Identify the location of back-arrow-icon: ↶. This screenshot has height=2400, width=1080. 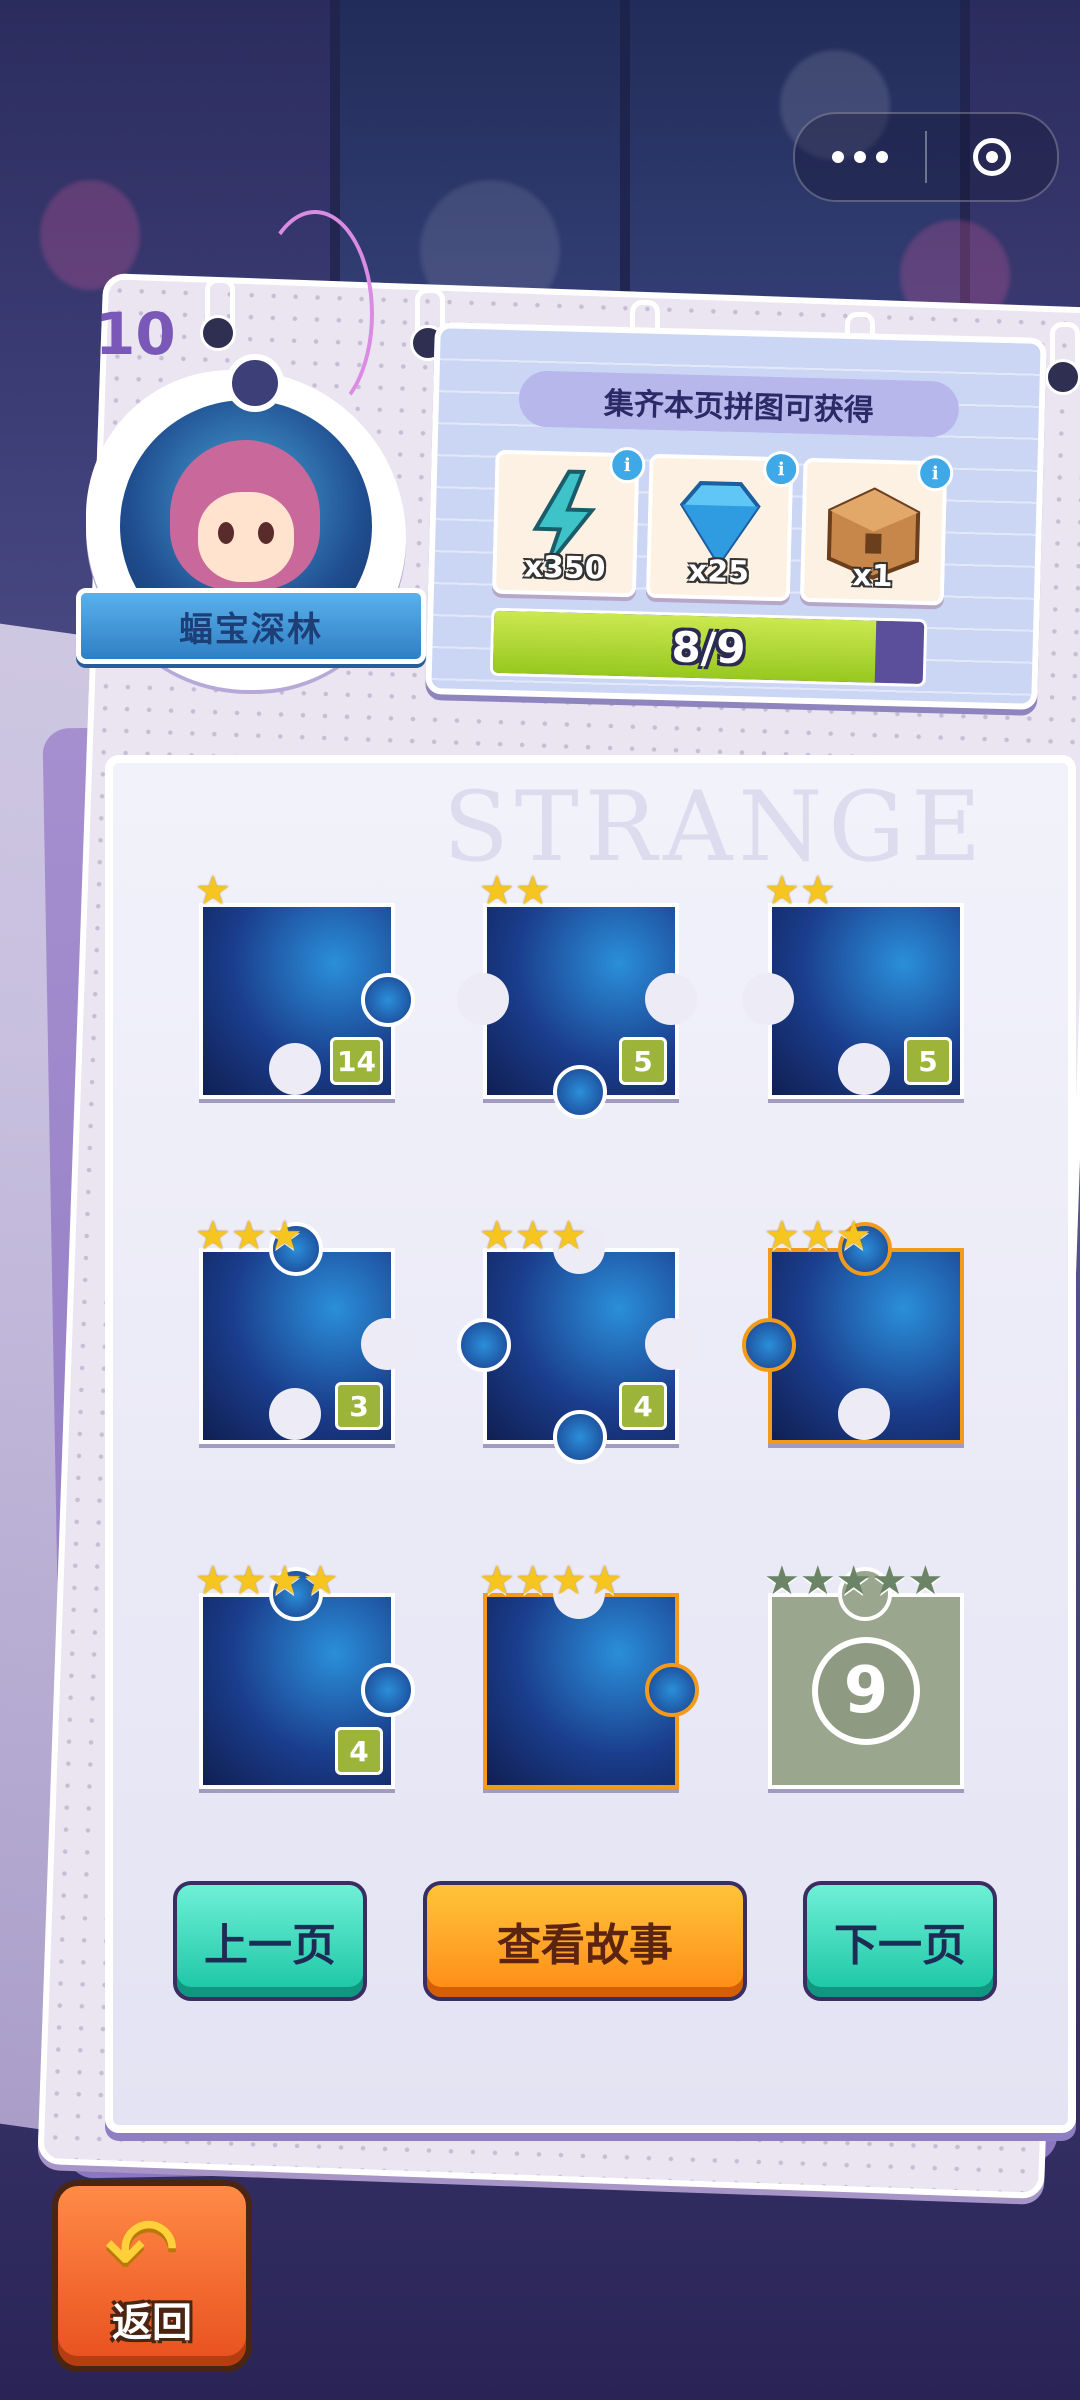
(142, 2250).